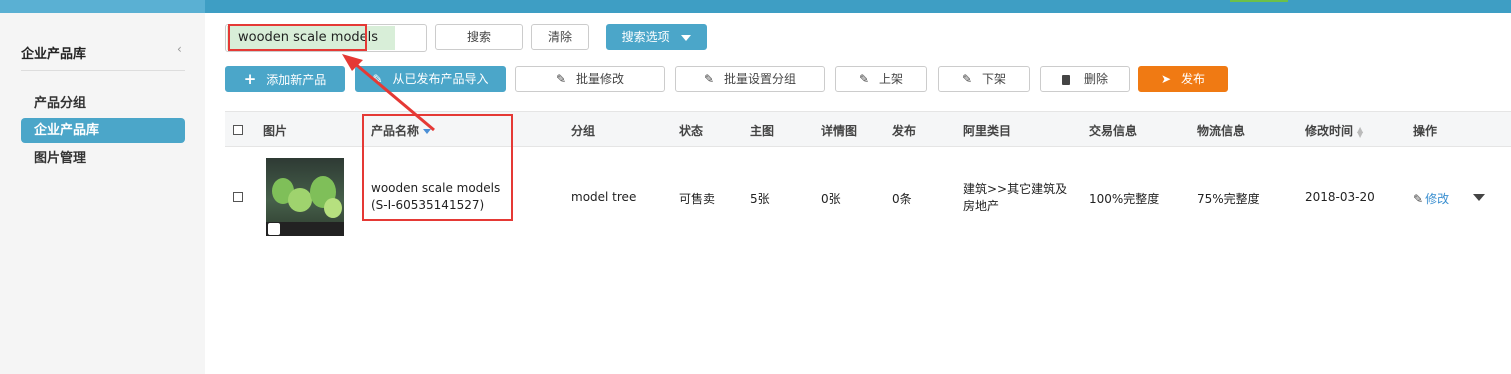 Image resolution: width=1511 pixels, height=374 pixels. Describe the element at coordinates (388, 93) in the screenshot. I see `annotation-arrow` at that location.